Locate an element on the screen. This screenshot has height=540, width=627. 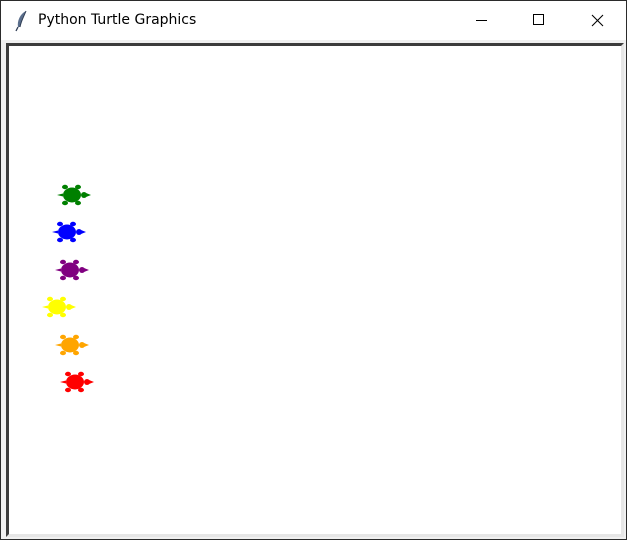
minimize-button is located at coordinates (481, 20).